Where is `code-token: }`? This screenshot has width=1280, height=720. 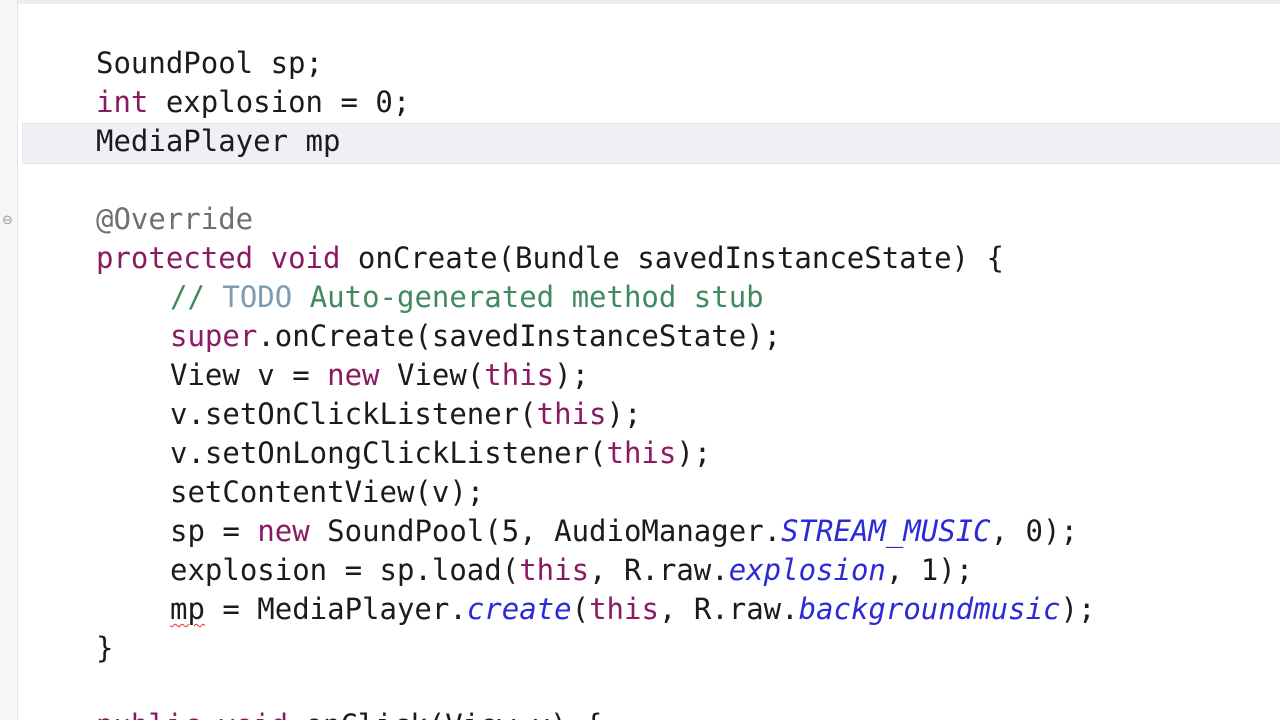 code-token: } is located at coordinates (105, 648).